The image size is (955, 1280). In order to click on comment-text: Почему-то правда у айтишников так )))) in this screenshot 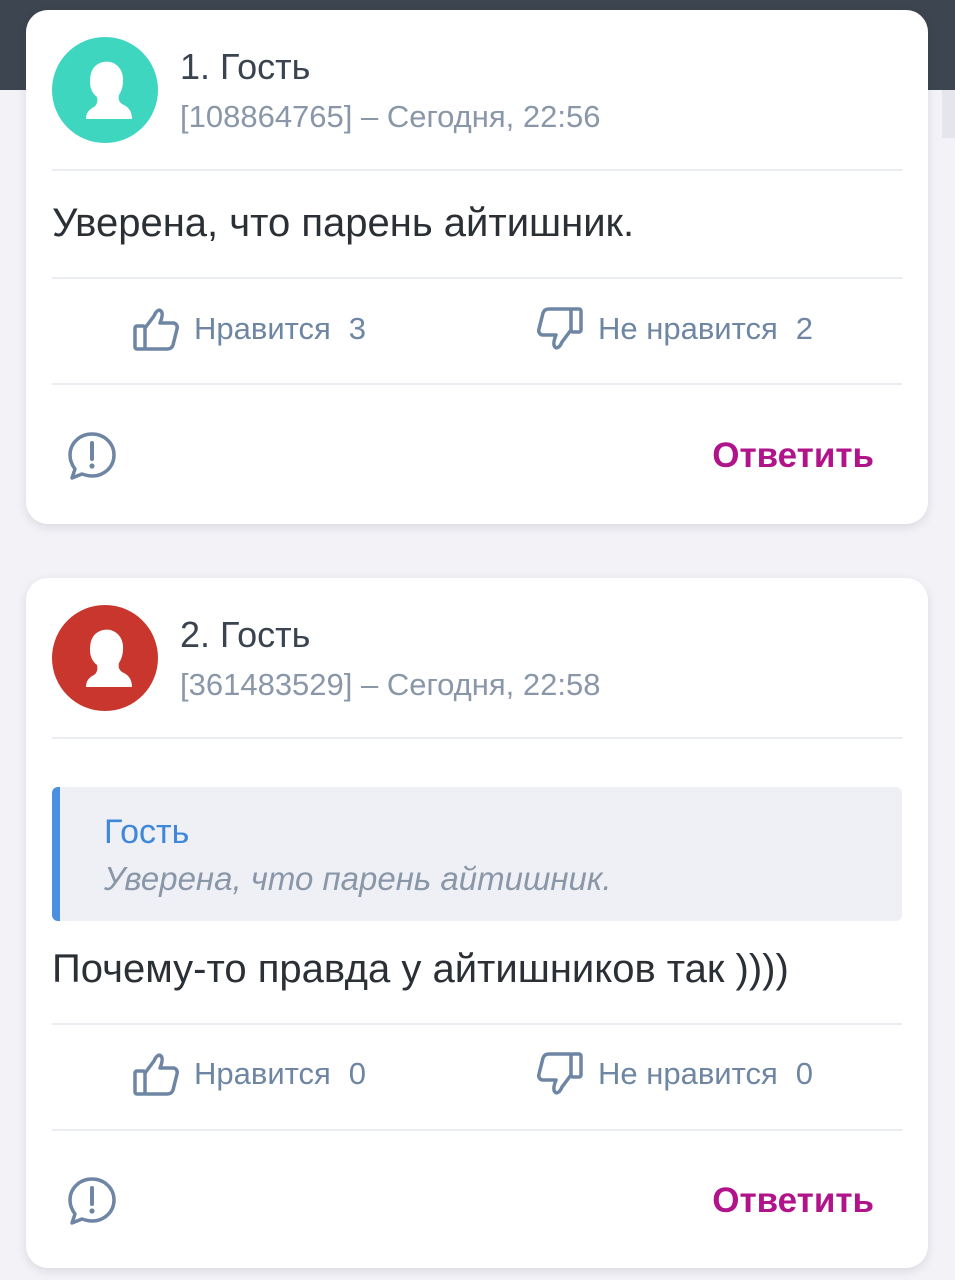, I will do `click(420, 969)`.